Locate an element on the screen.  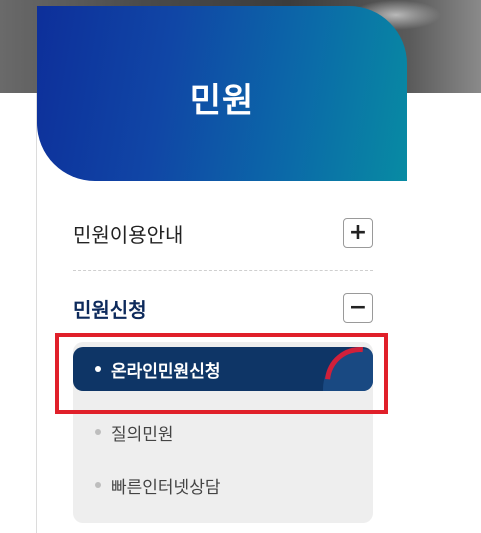
submenu-item-quick-consult: 빠른인터넷상담 is located at coordinates (223, 485).